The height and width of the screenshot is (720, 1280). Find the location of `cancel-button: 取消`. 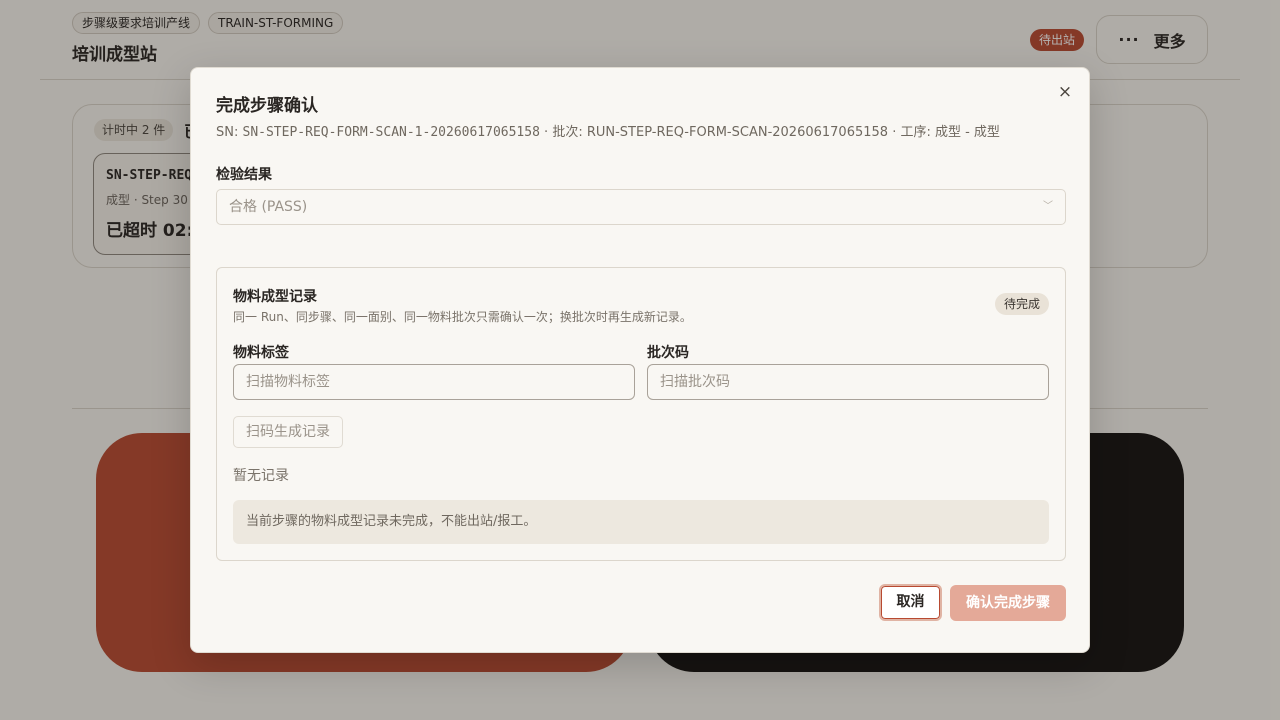

cancel-button: 取消 is located at coordinates (910, 602).